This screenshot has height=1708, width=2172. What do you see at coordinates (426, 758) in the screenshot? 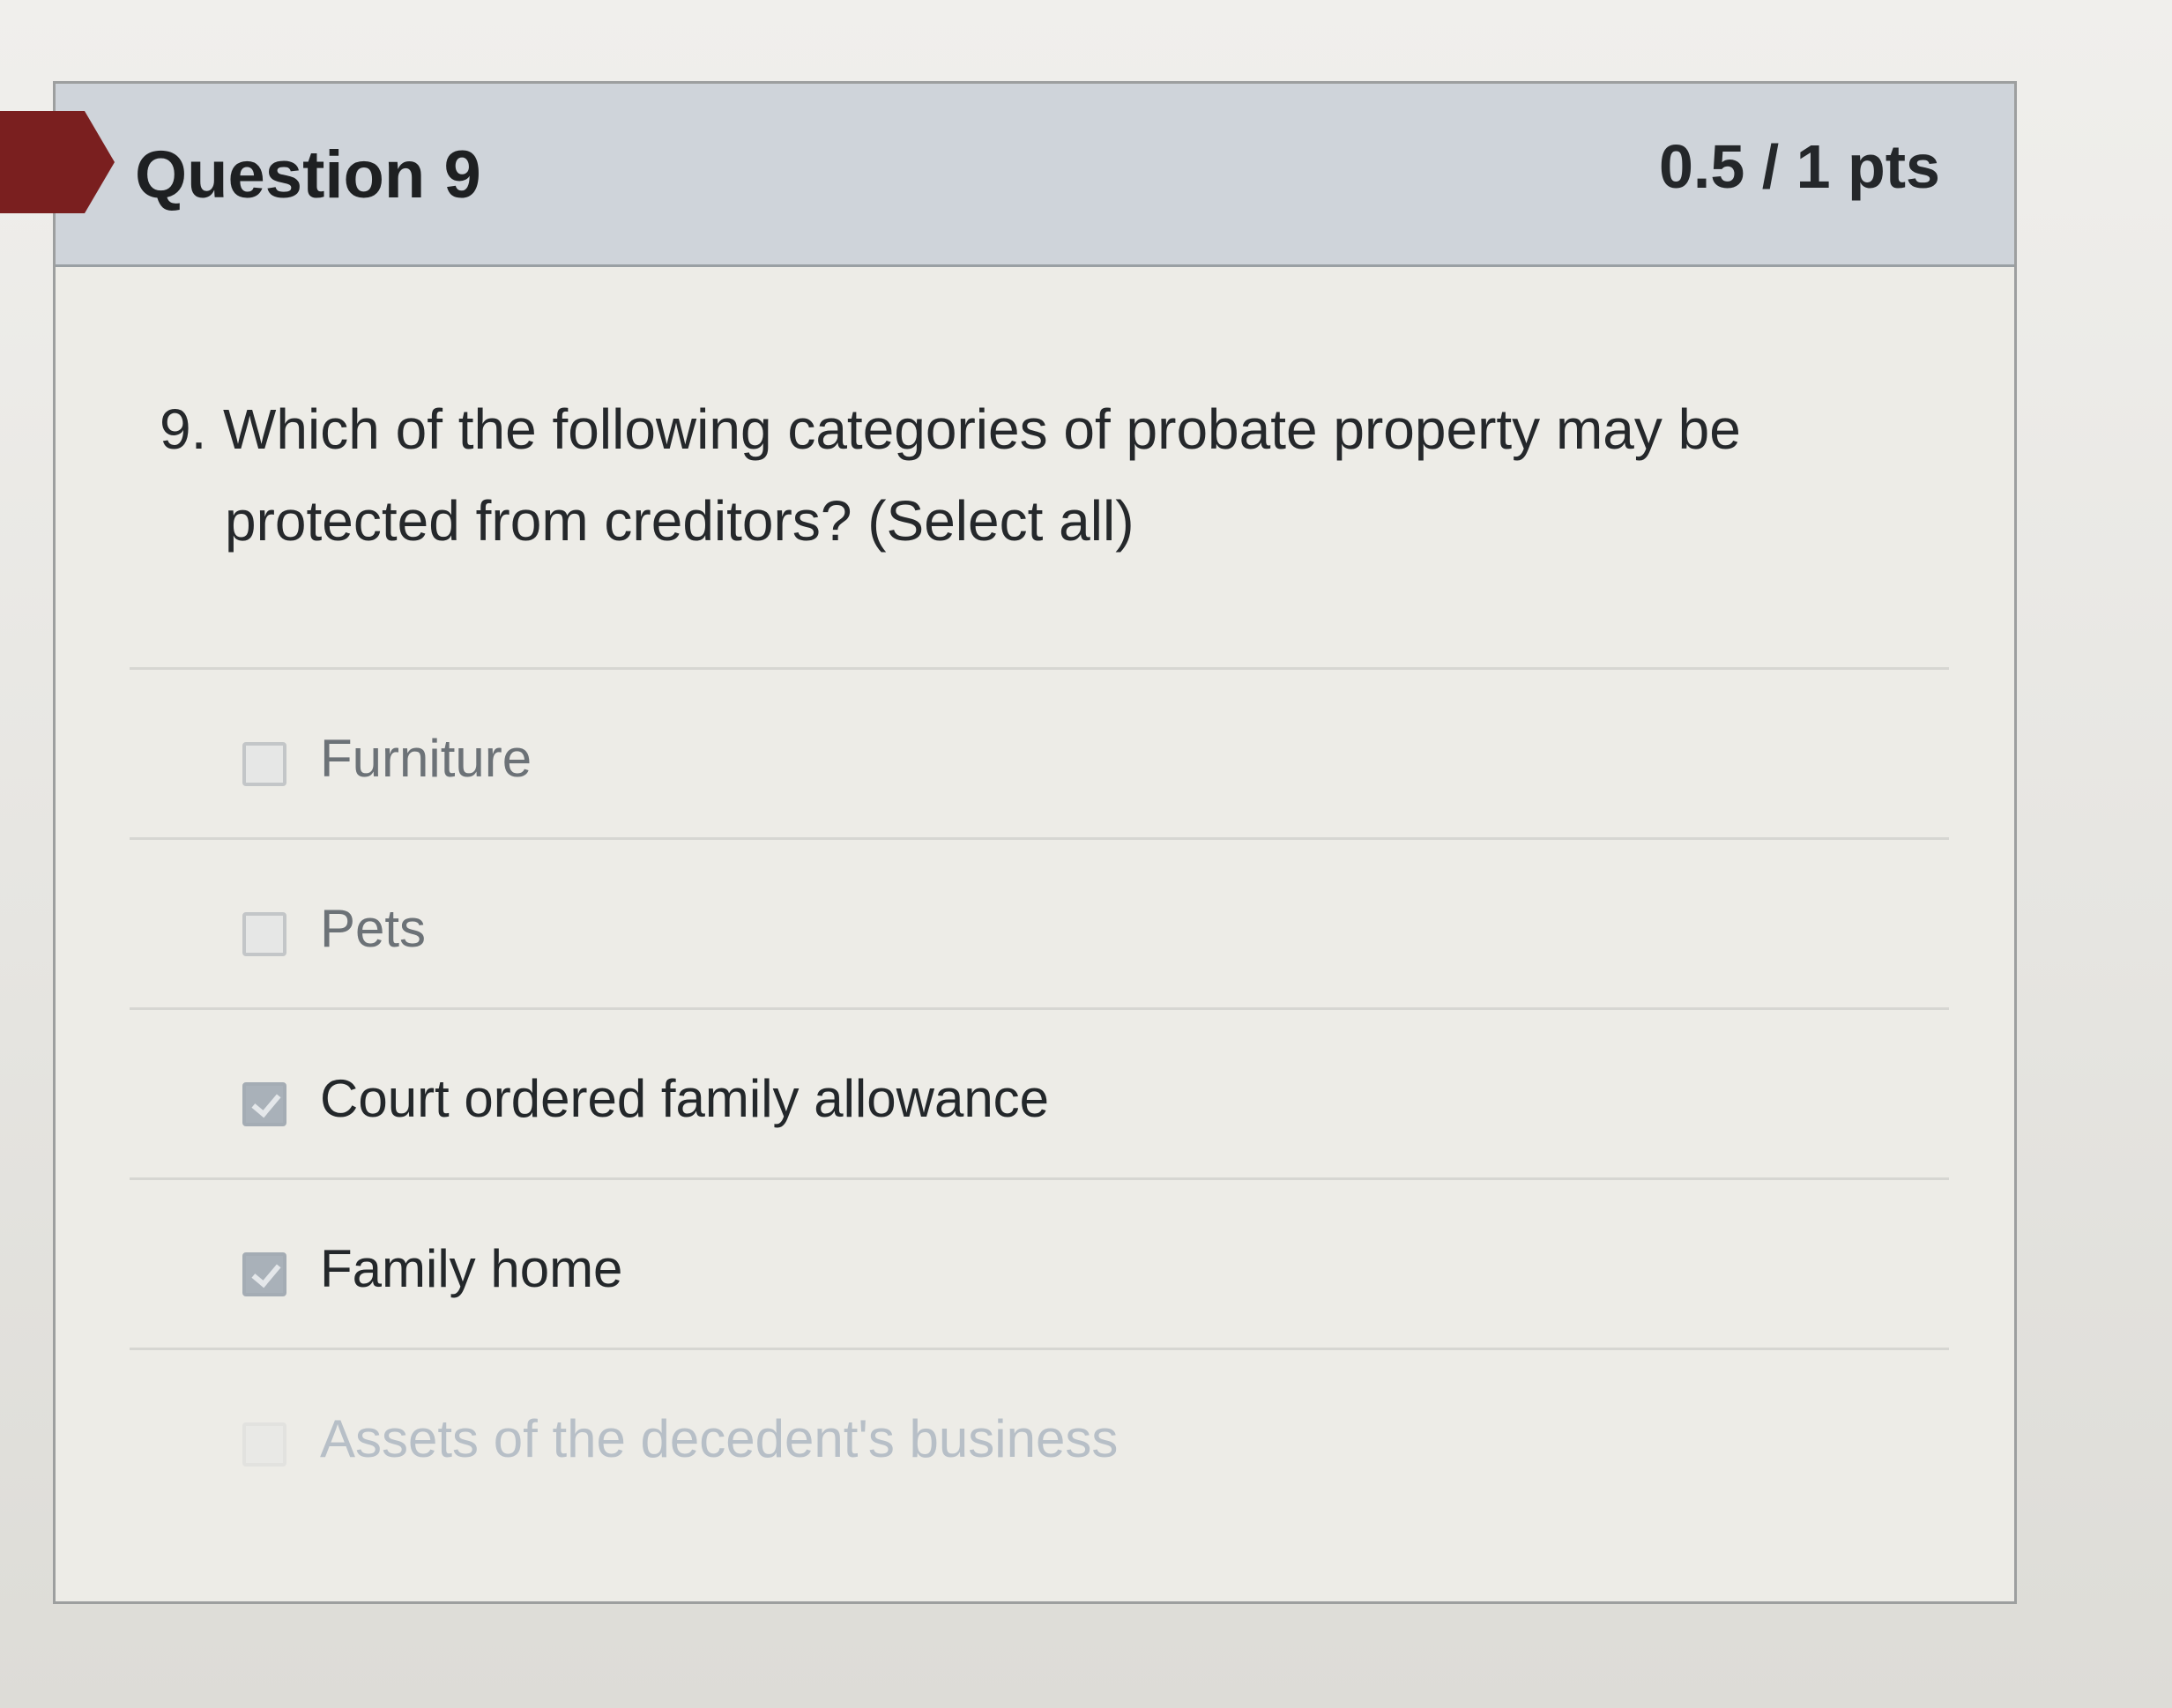
I see `answer-label: Furniture` at bounding box center [426, 758].